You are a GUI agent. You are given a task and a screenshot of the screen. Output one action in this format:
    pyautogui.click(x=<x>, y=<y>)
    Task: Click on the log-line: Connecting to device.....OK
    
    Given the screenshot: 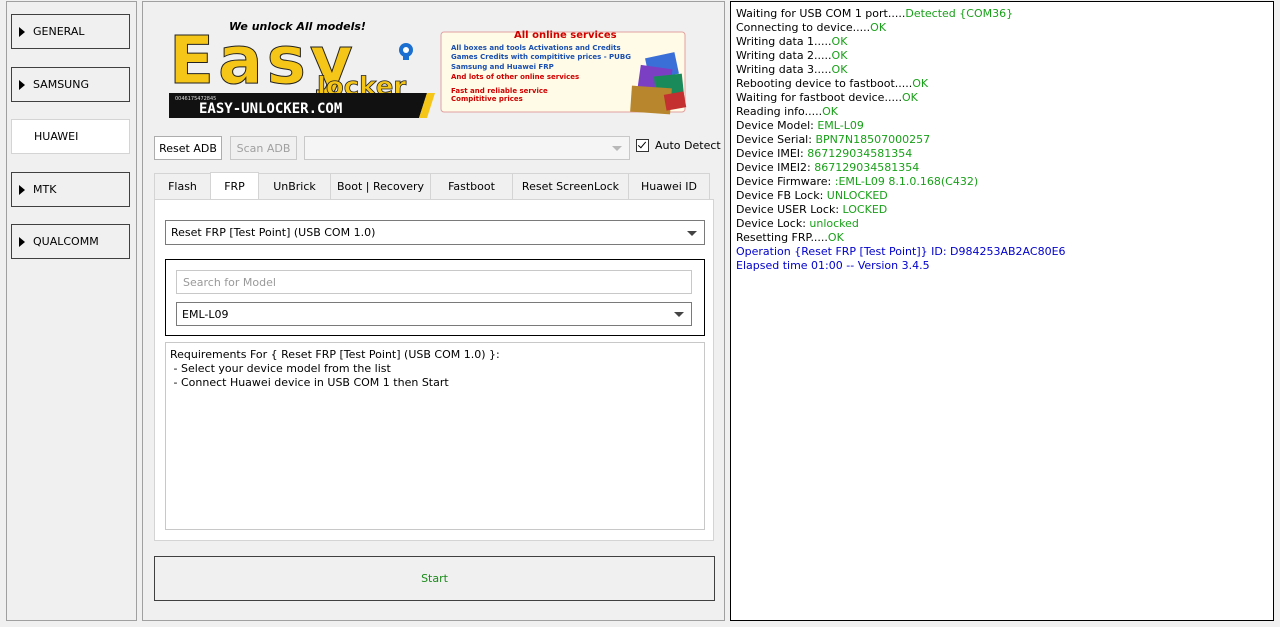 What is the action you would take?
    pyautogui.click(x=901, y=28)
    